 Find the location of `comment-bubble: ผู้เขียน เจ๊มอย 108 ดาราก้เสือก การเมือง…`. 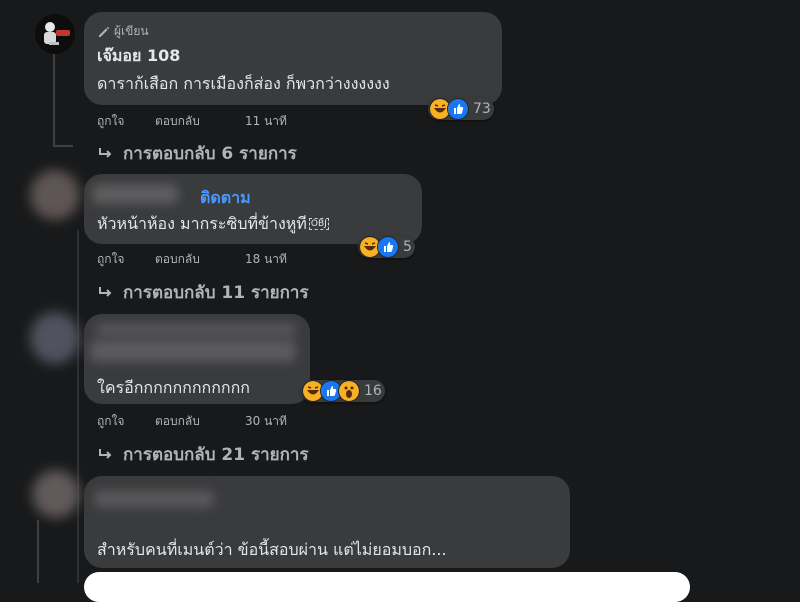

comment-bubble: ผู้เขียน เจ๊มอย 108 ดาราก้เสือก การเมือง… is located at coordinates (293, 58).